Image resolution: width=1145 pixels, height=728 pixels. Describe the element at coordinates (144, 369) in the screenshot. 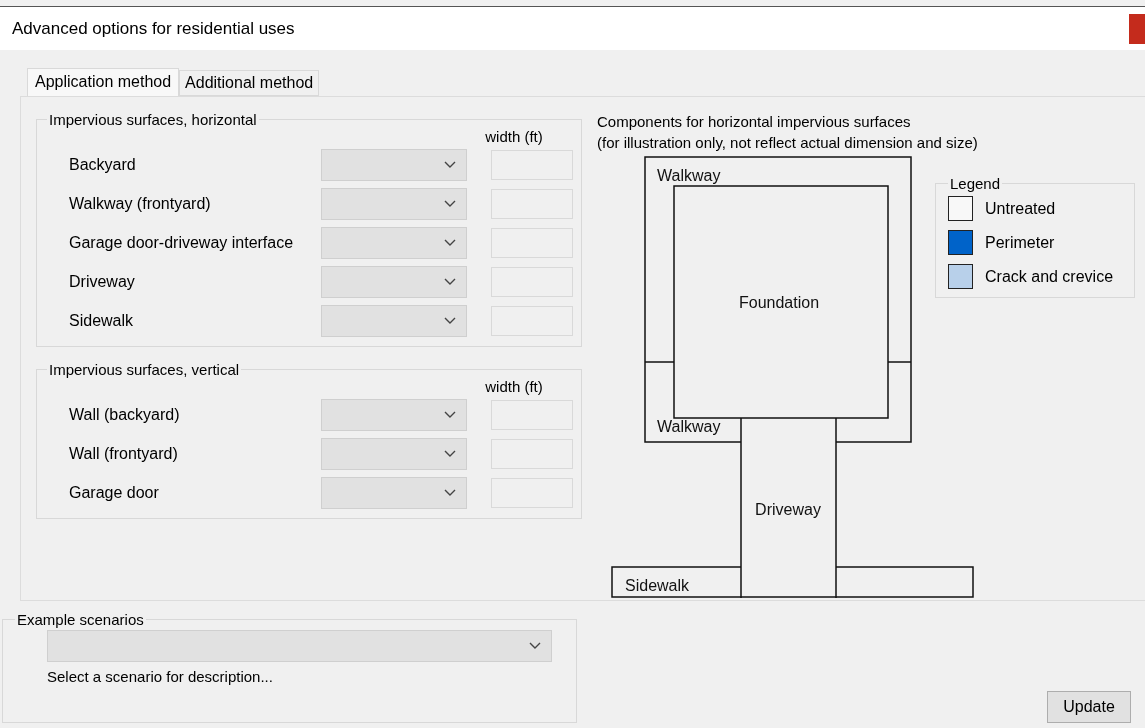

I see `group-title: Impervious surfaces, vertical` at that location.